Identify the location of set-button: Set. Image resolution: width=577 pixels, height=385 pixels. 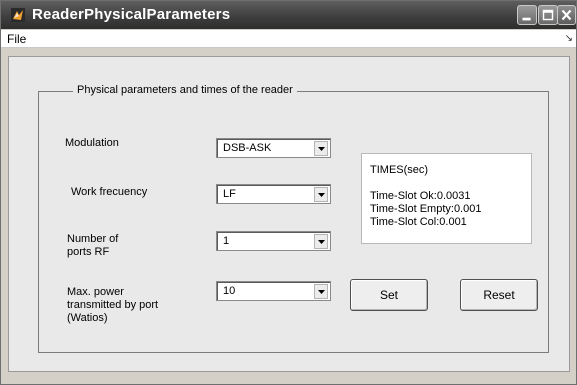
(389, 295).